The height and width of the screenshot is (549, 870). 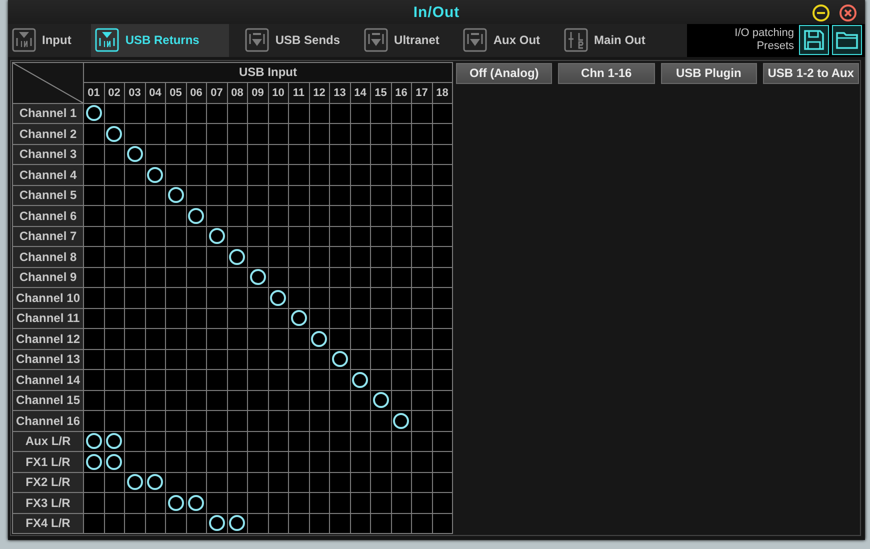 What do you see at coordinates (160, 40) in the screenshot?
I see `tab: USB Returns` at bounding box center [160, 40].